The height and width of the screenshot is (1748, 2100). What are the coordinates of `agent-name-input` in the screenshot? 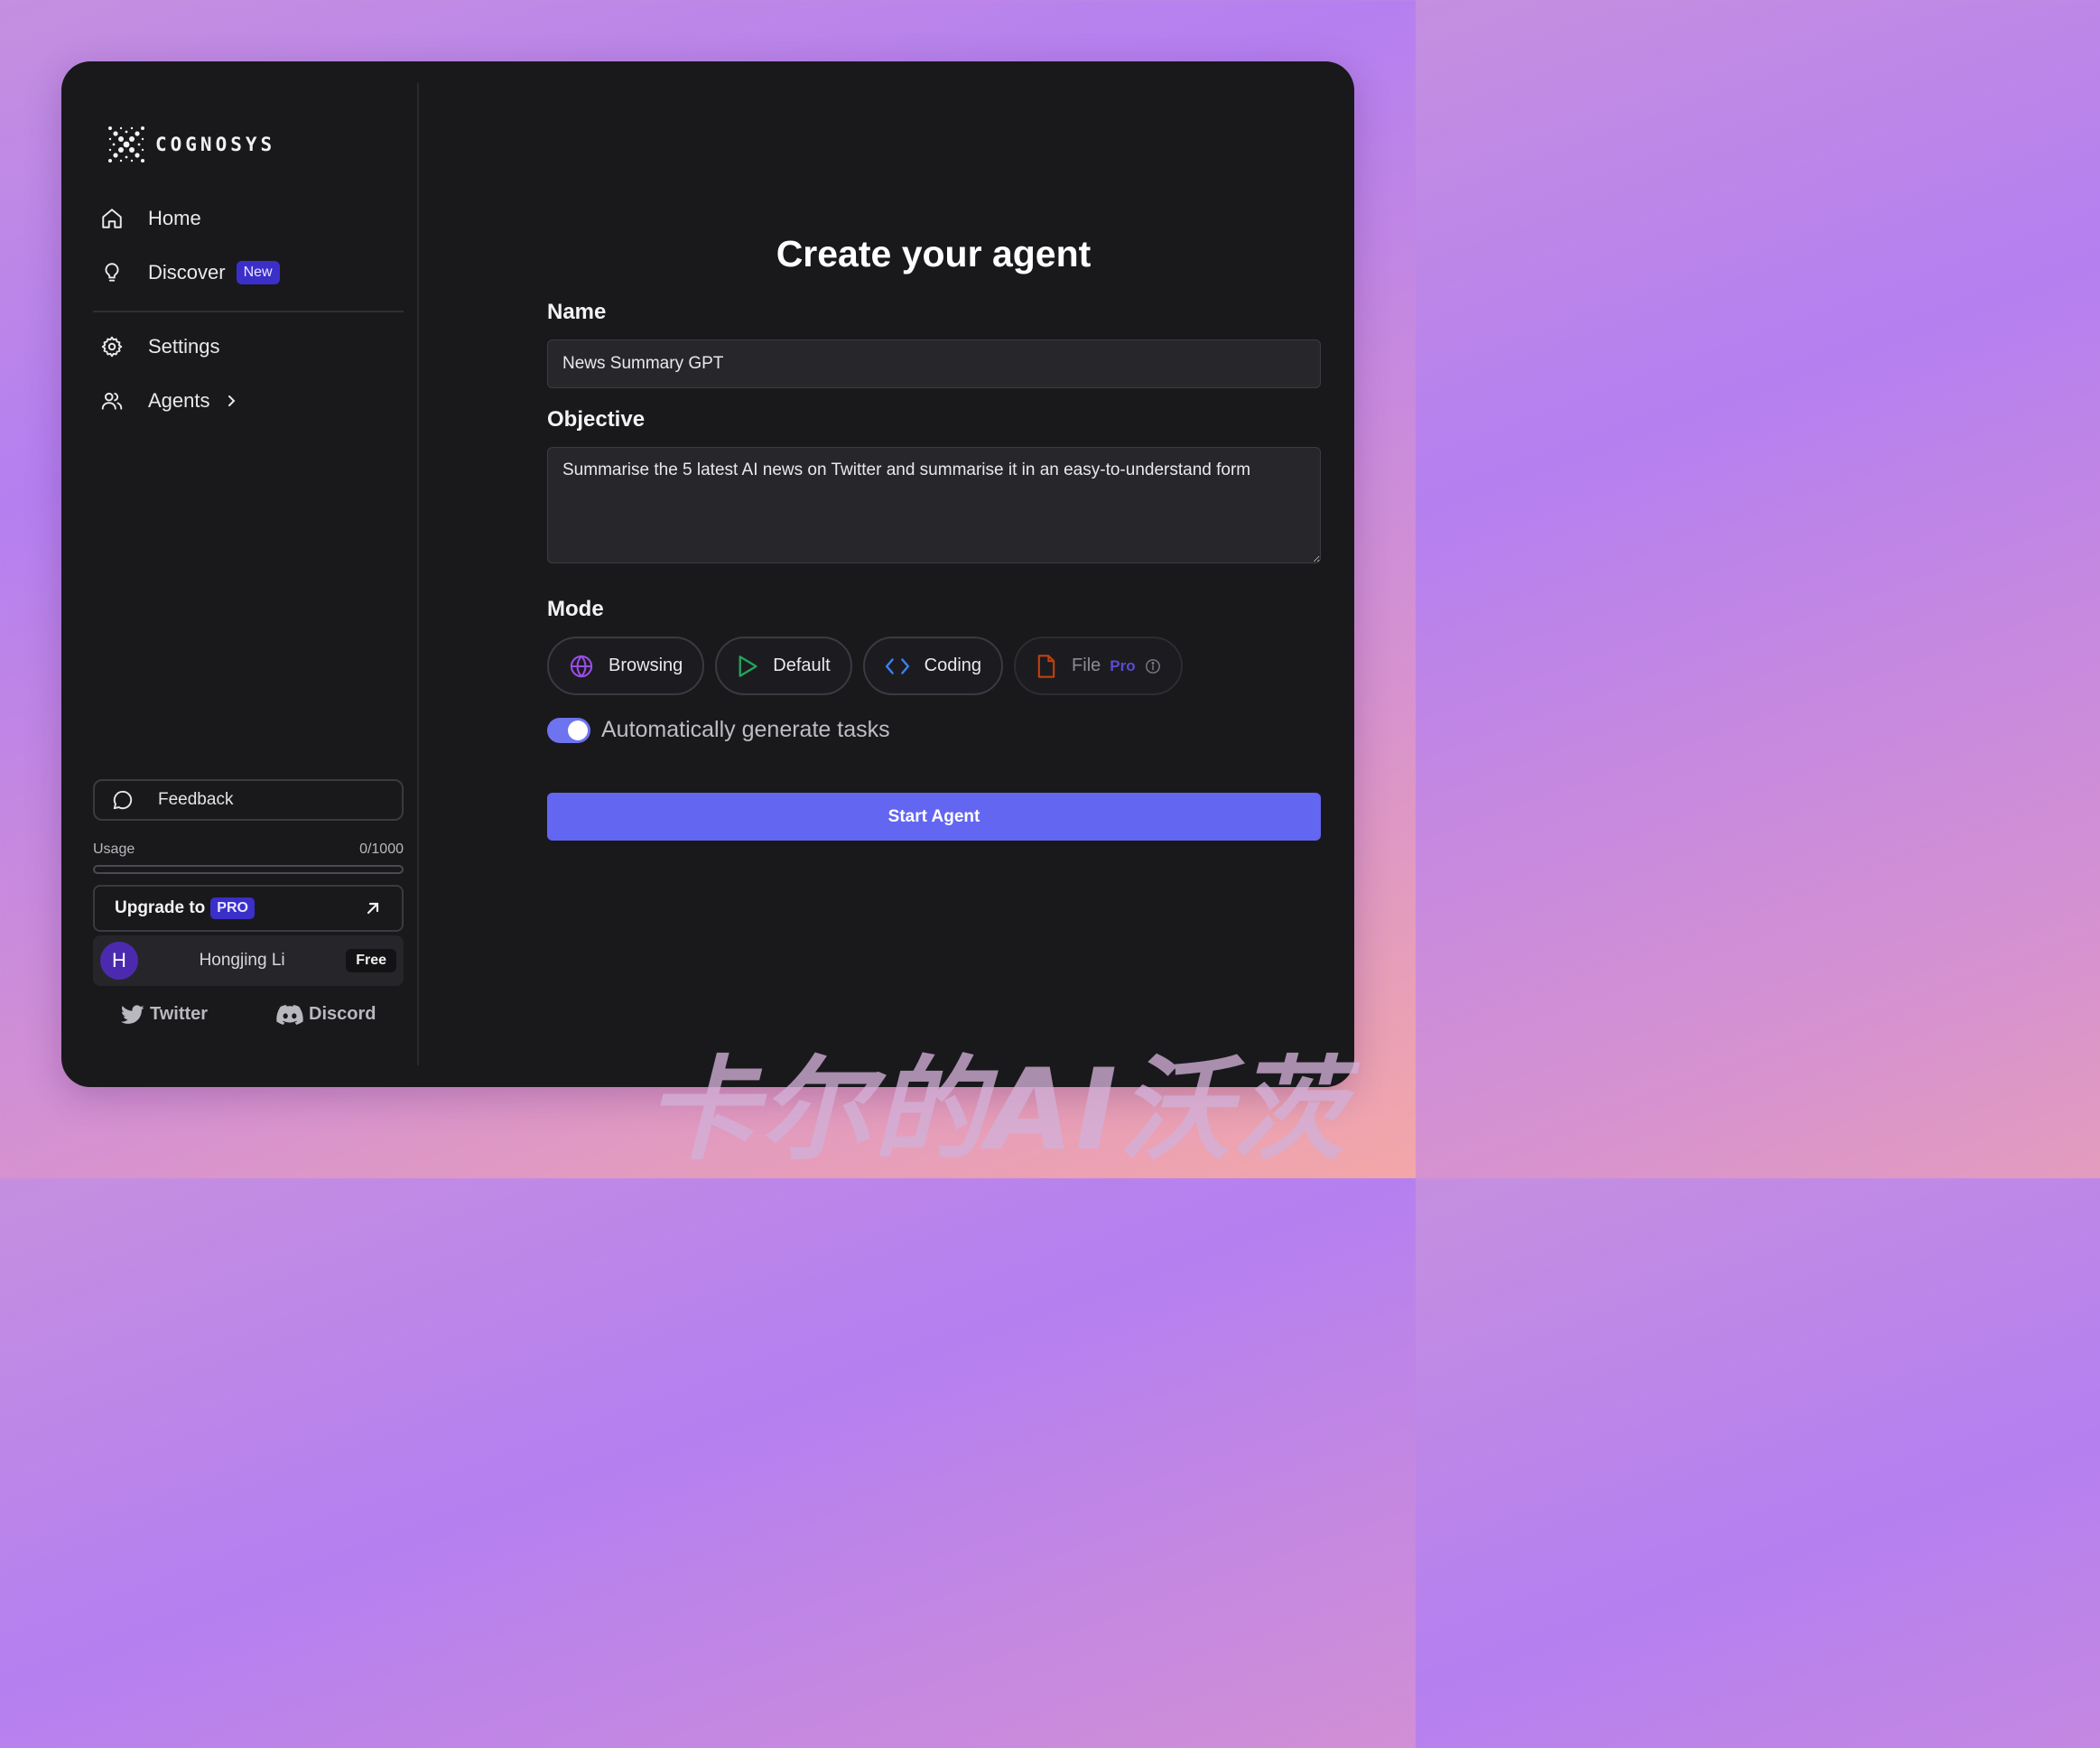 It's located at (934, 363).